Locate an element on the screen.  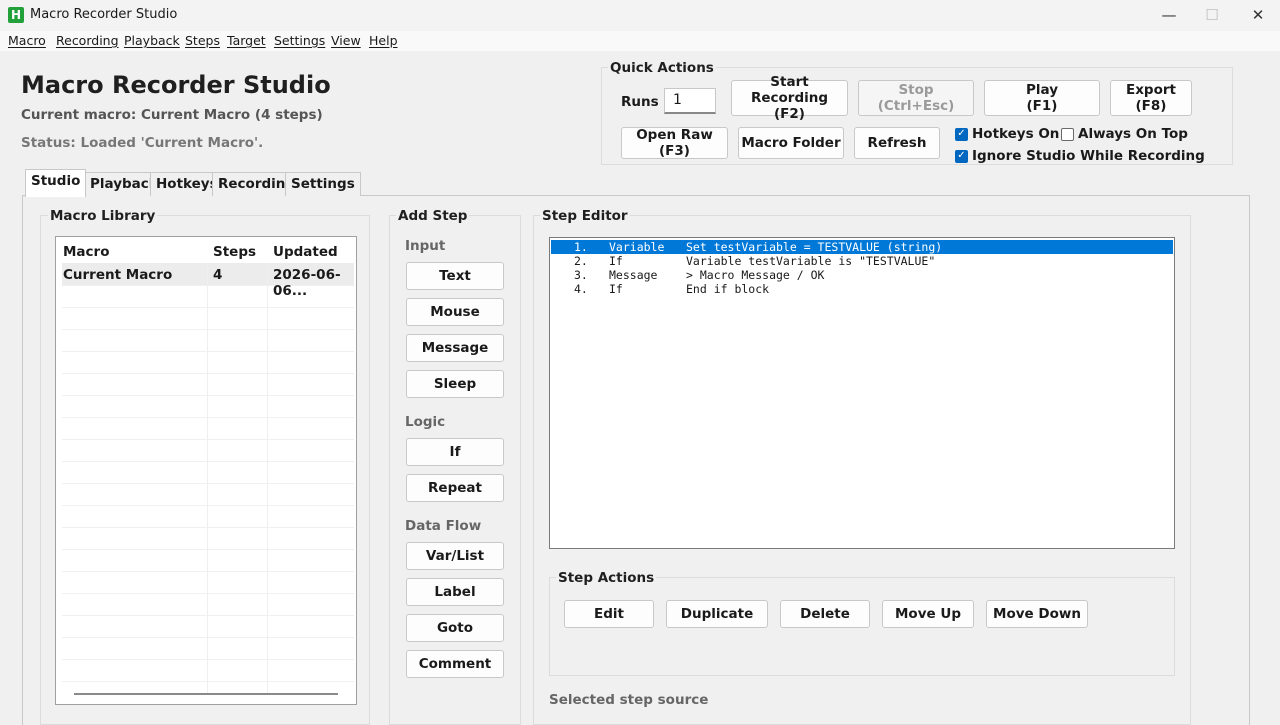
move-up-button: Move Up is located at coordinates (928, 614).